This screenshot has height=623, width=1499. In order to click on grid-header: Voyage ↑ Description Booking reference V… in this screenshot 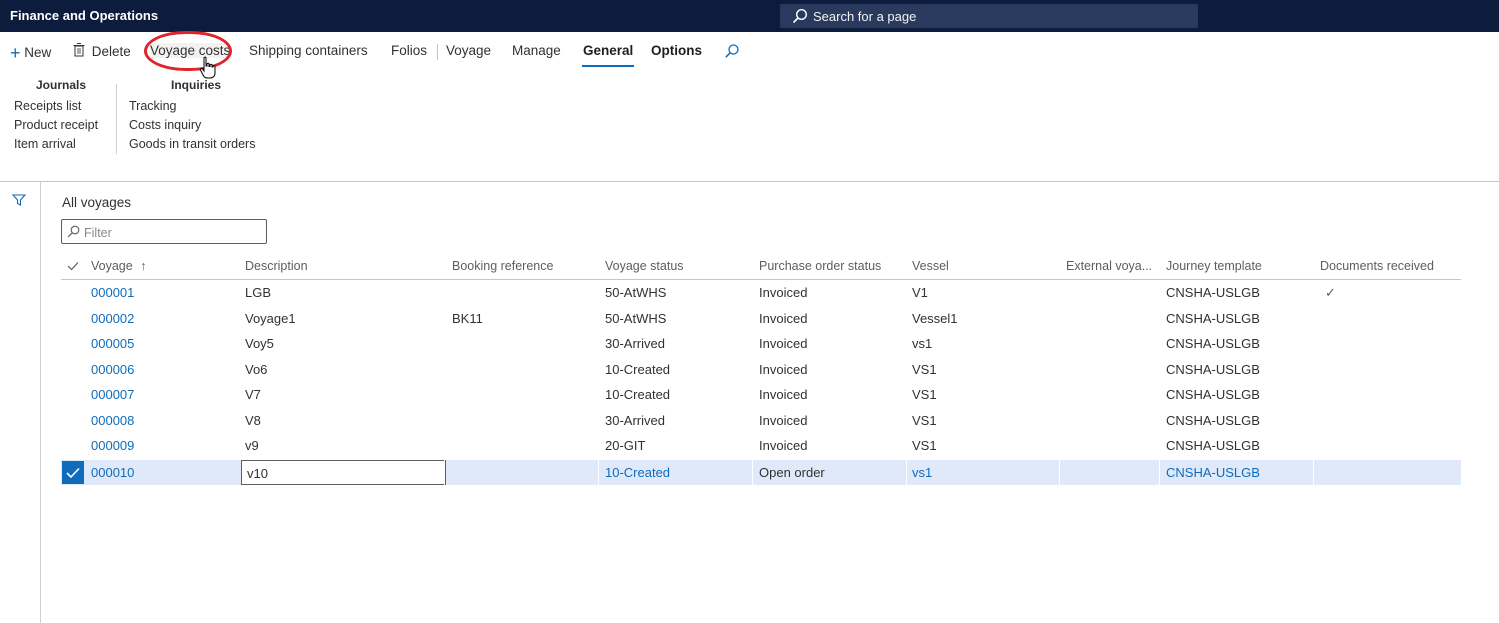, I will do `click(761, 266)`.